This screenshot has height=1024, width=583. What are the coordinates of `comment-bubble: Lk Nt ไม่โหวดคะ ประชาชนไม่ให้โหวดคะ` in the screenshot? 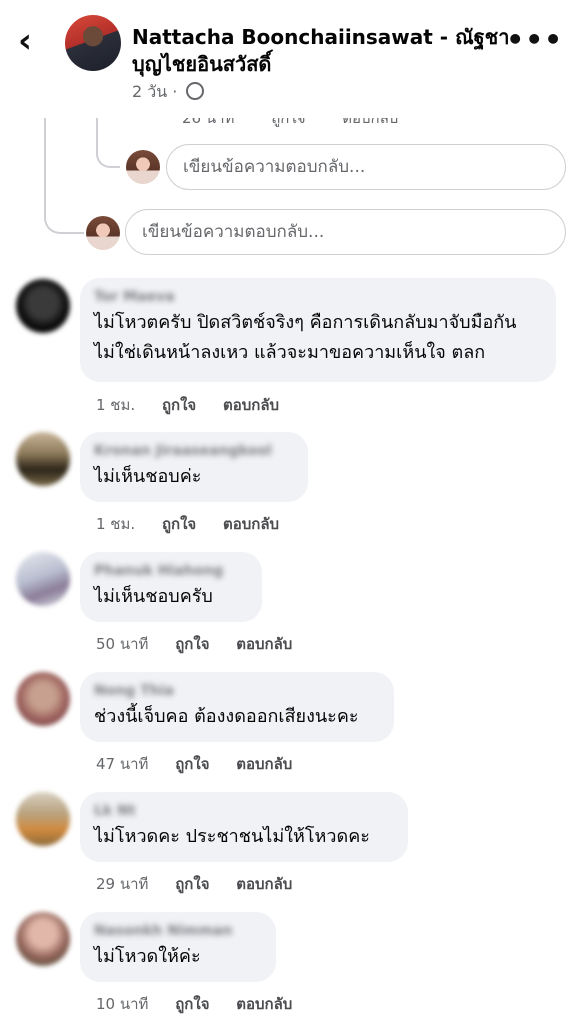 It's located at (244, 827).